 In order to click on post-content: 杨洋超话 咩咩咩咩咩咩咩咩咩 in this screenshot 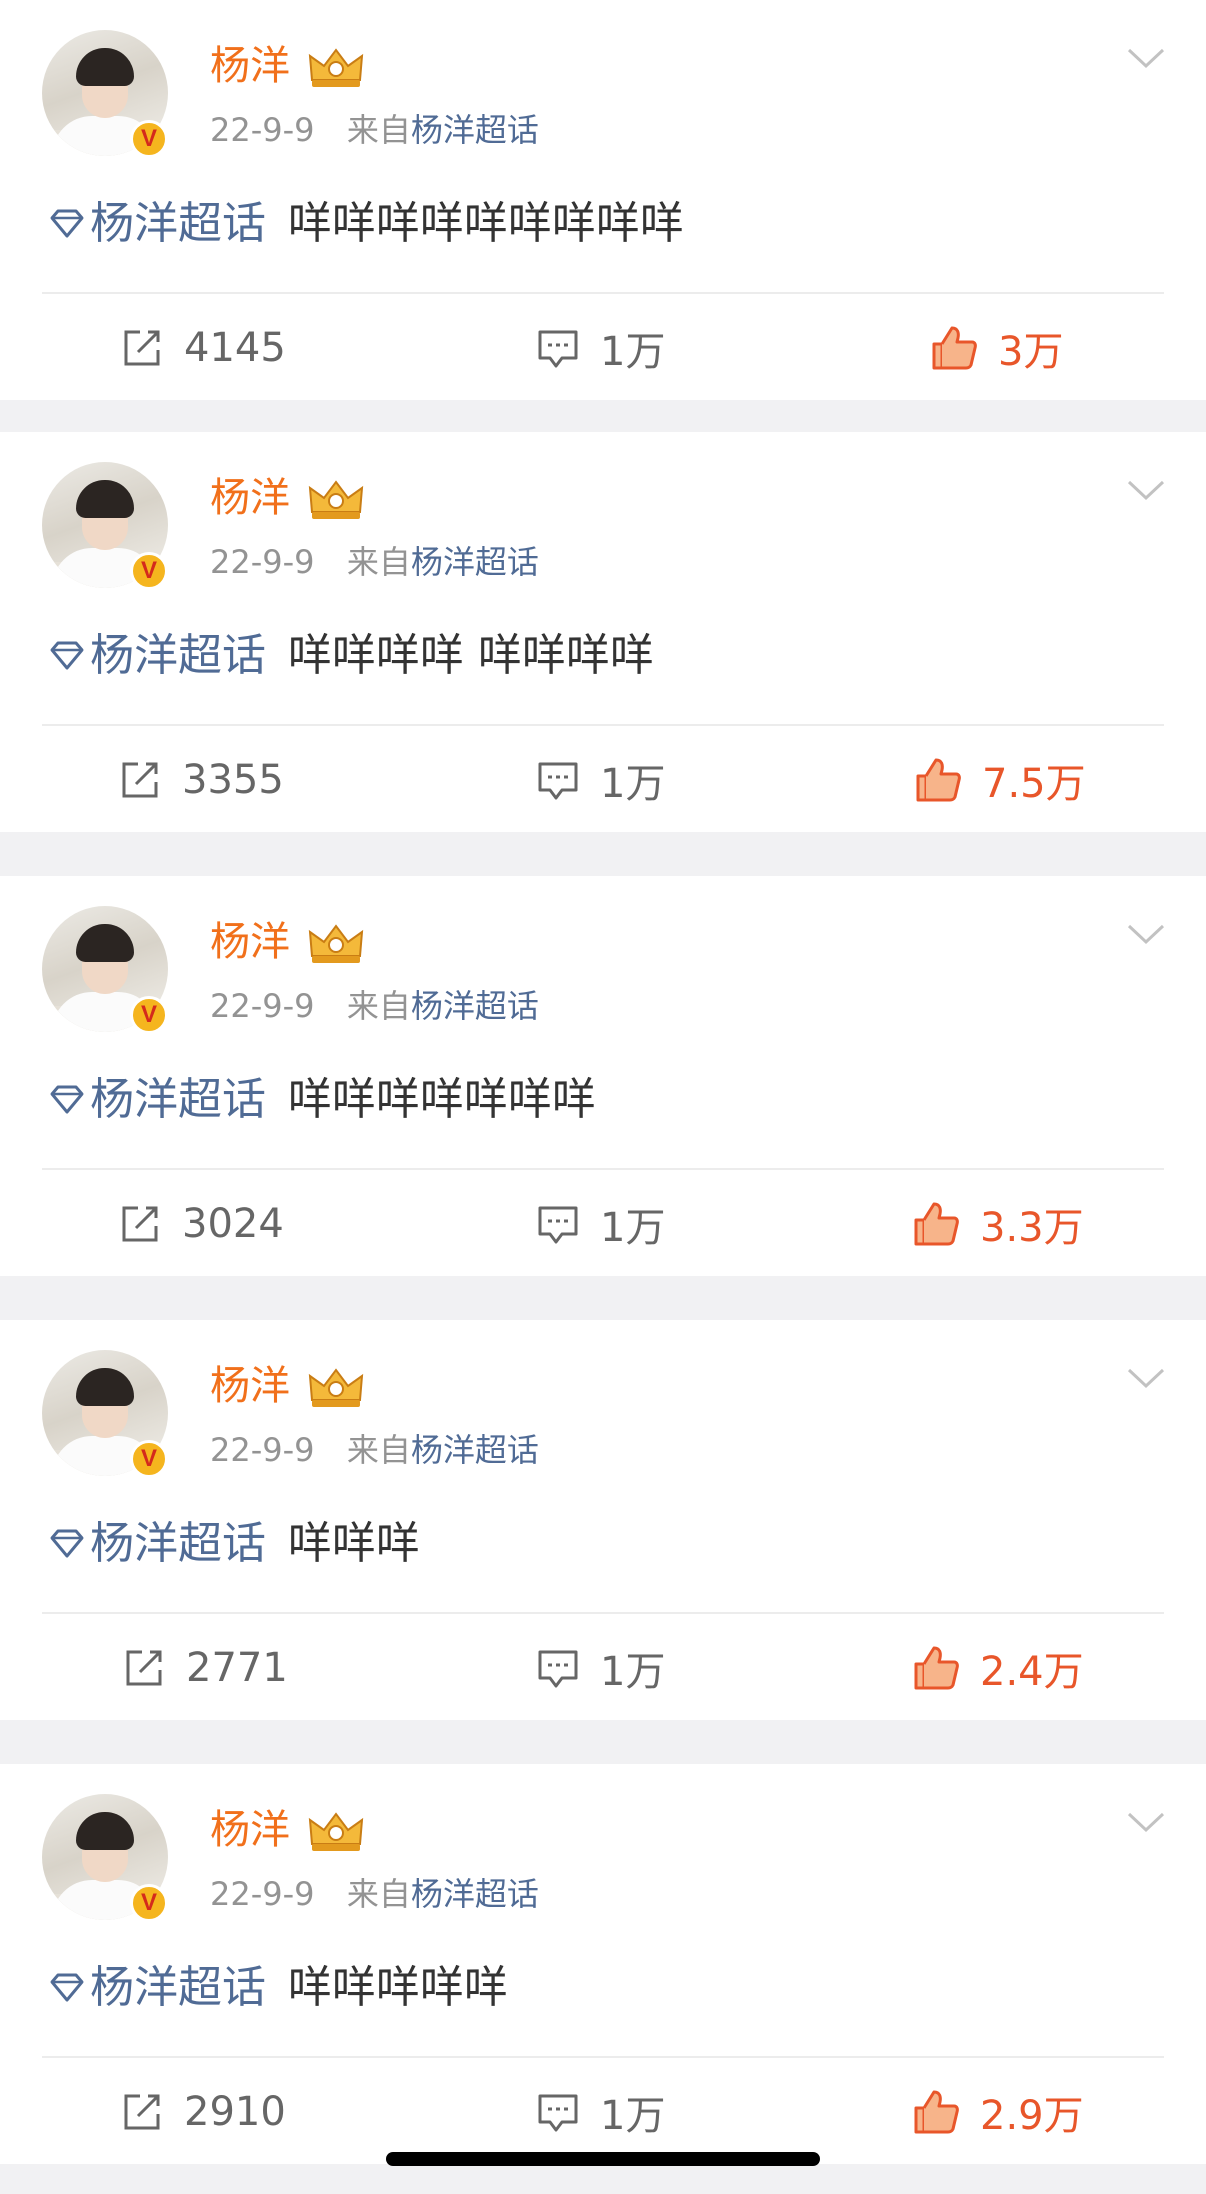, I will do `click(365, 224)`.